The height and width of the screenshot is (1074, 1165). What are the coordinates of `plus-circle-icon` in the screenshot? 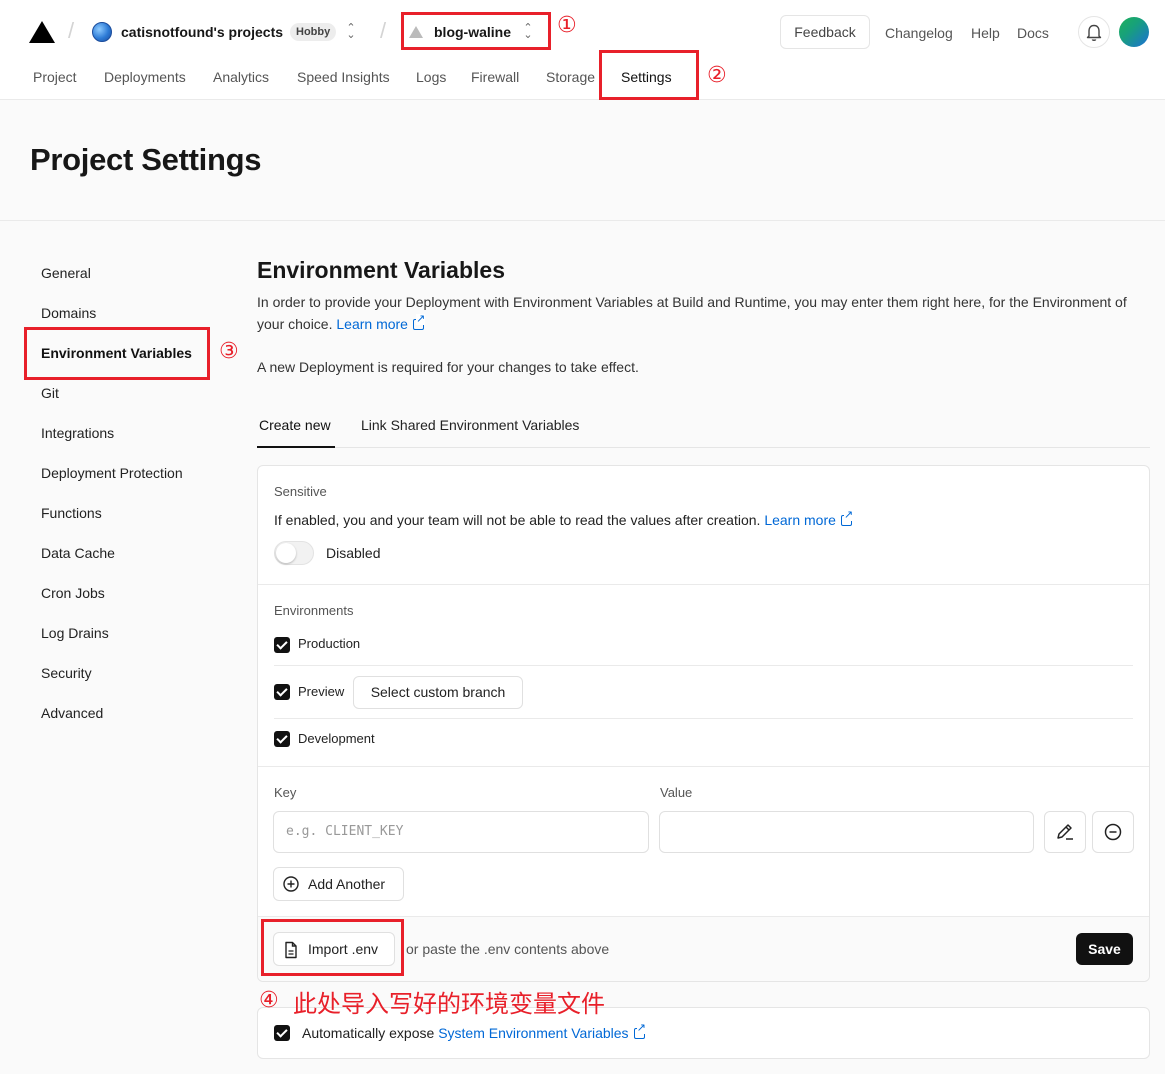 It's located at (291, 884).